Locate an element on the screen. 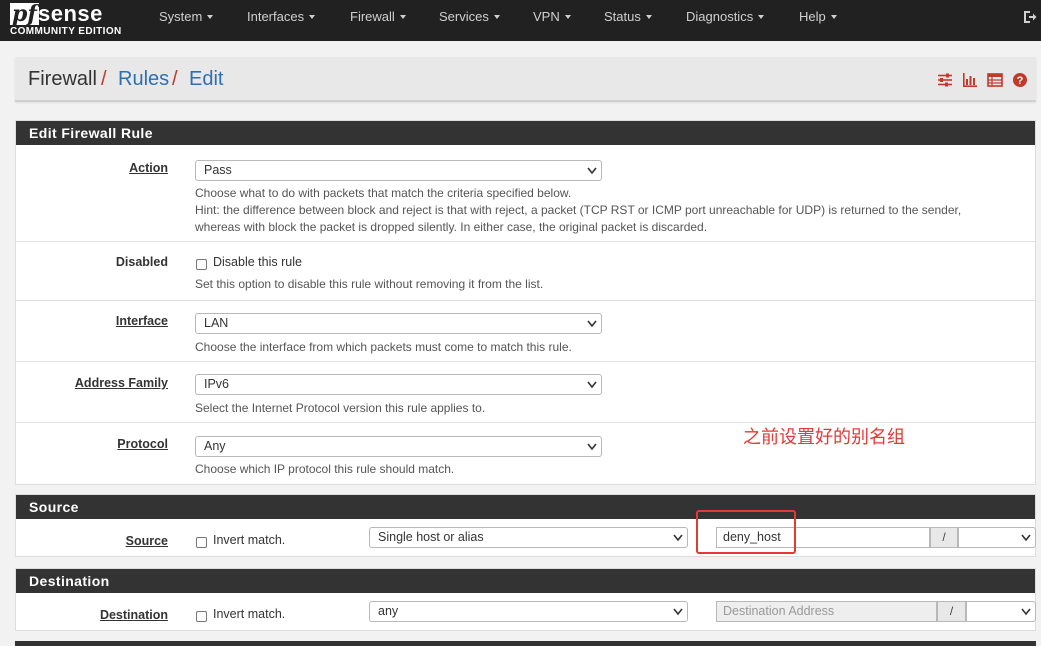 The height and width of the screenshot is (646, 1041). nav-vpn-label: VPN is located at coordinates (546, 16).